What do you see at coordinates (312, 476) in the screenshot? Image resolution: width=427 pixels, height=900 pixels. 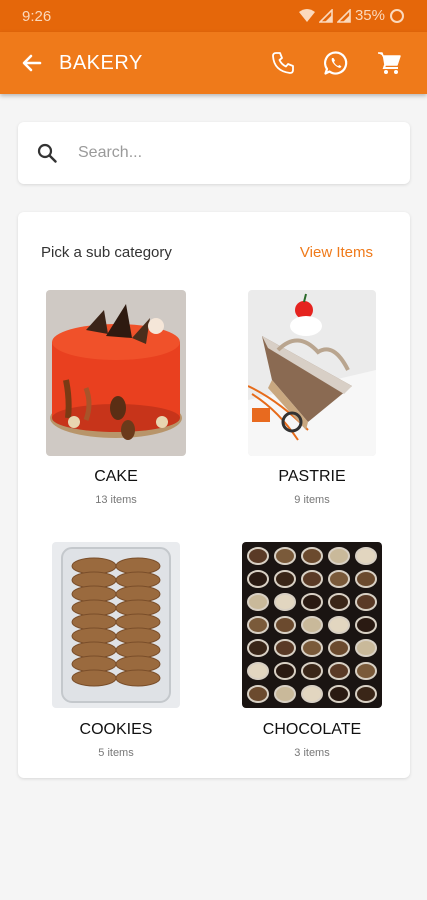 I see `category-name: PASTRIE` at bounding box center [312, 476].